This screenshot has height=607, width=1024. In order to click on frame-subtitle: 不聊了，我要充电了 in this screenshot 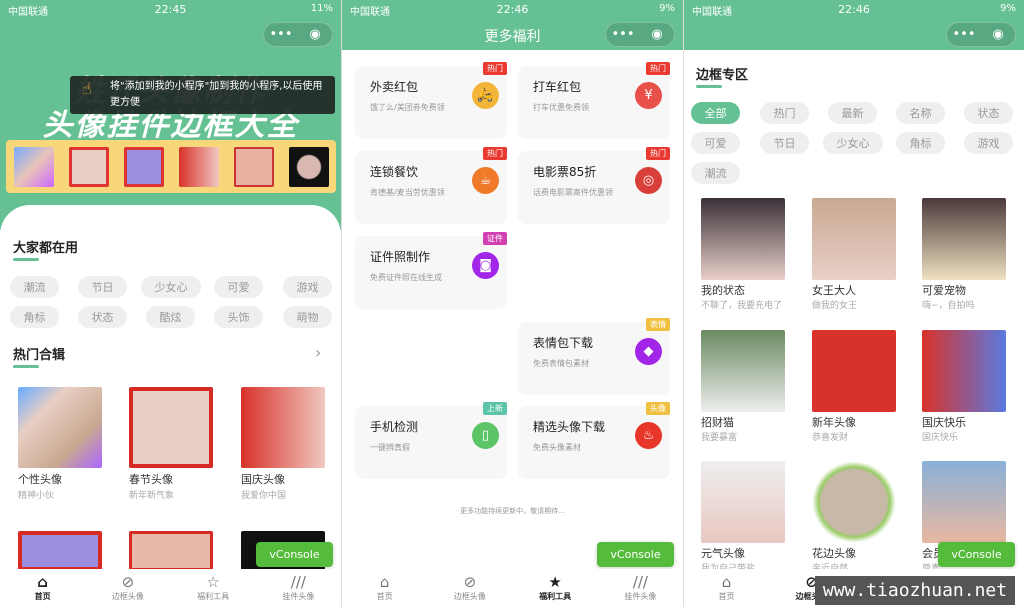, I will do `click(742, 306)`.